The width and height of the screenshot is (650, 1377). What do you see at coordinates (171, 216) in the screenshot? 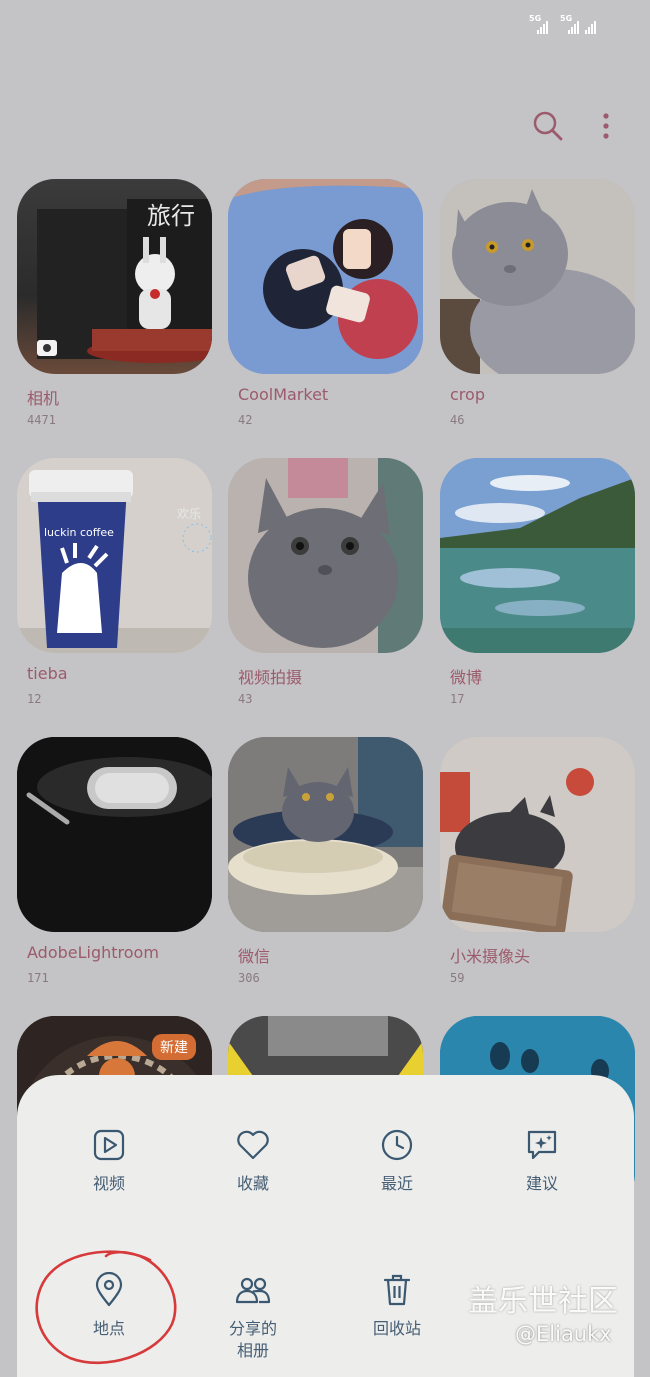
I see `thumbnail-title: 旅行` at bounding box center [171, 216].